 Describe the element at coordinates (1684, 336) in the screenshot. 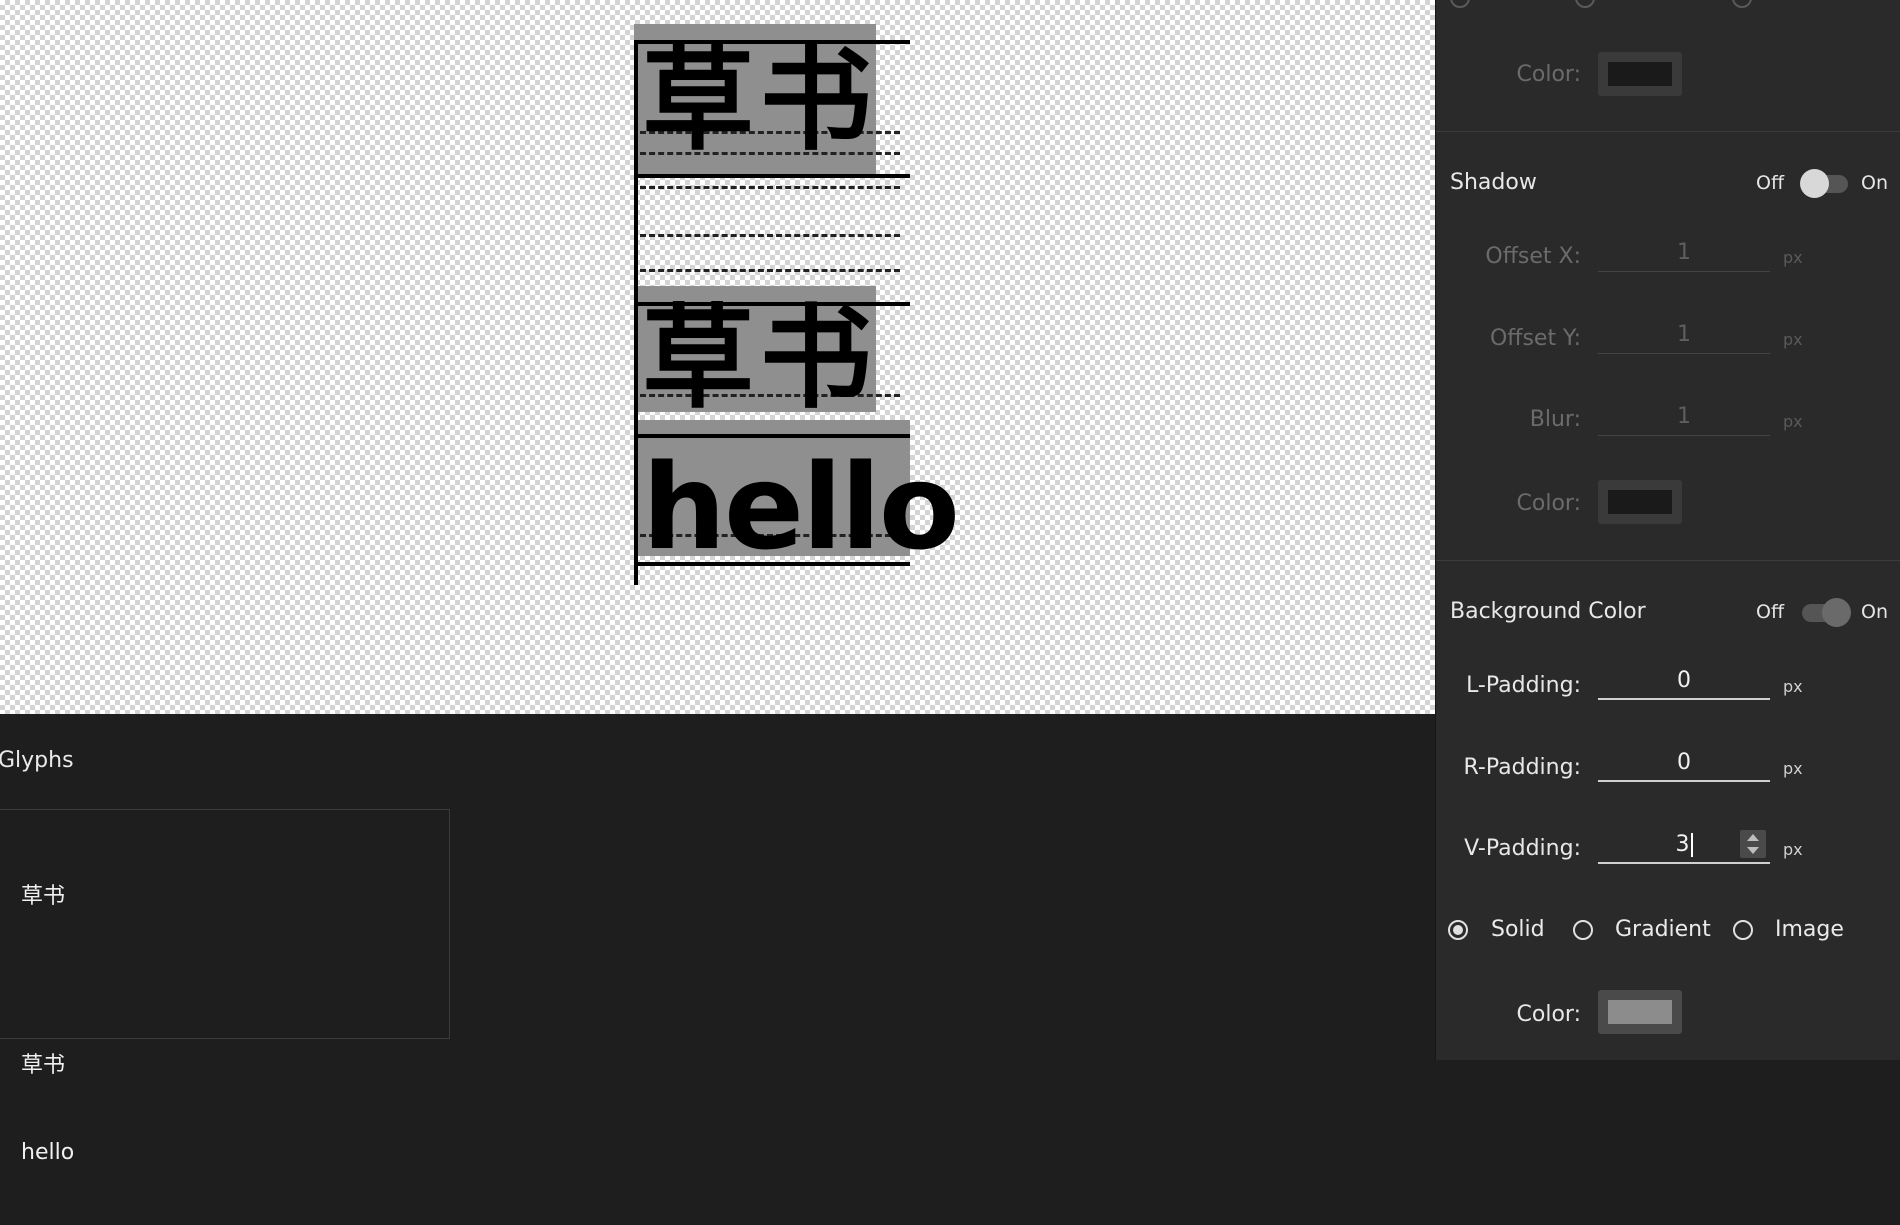

I see `offset-y-input: 1` at that location.